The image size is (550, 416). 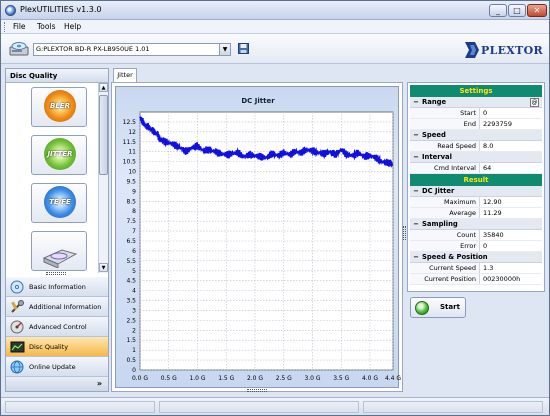 I want to click on interval-section: − Interval, so click(x=476, y=157).